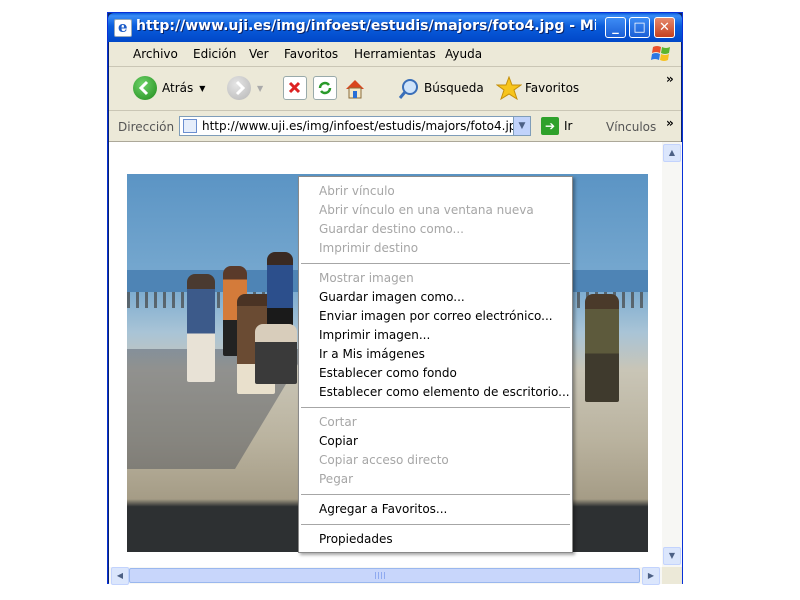 Image resolution: width=800 pixels, height=600 pixels. Describe the element at coordinates (463, 54) in the screenshot. I see `menu-ayuda: Ayuda` at that location.